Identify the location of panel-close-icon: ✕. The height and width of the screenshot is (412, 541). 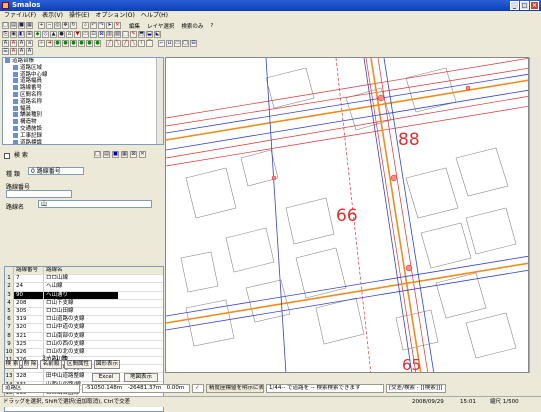
(142, 154).